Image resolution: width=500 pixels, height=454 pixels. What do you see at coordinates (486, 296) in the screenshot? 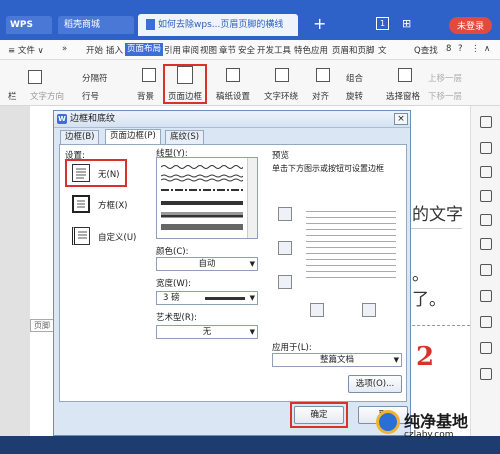
I see `sidebar-comment-icon` at bounding box center [486, 296].